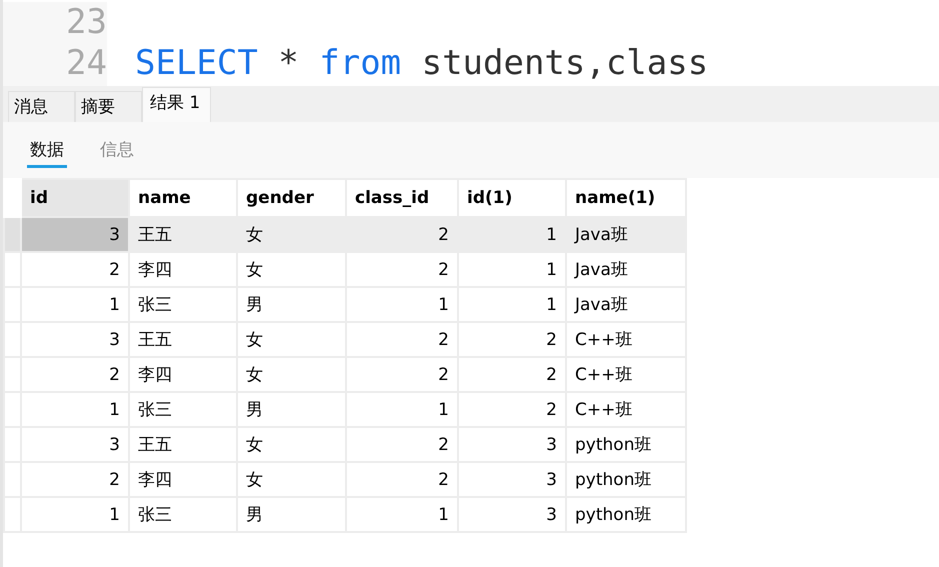  I want to click on column-header: id, so click(75, 198).